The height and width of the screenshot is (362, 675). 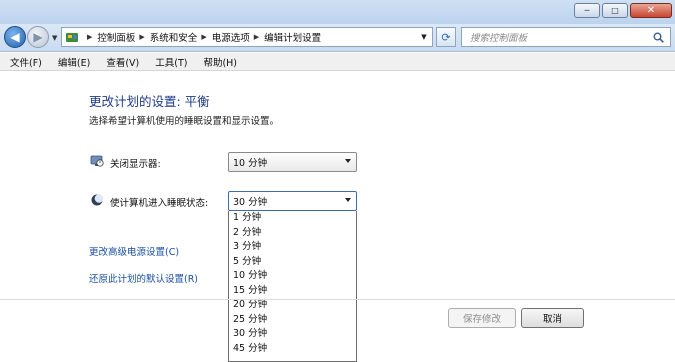 I want to click on maximize-button: □, so click(x=615, y=10).